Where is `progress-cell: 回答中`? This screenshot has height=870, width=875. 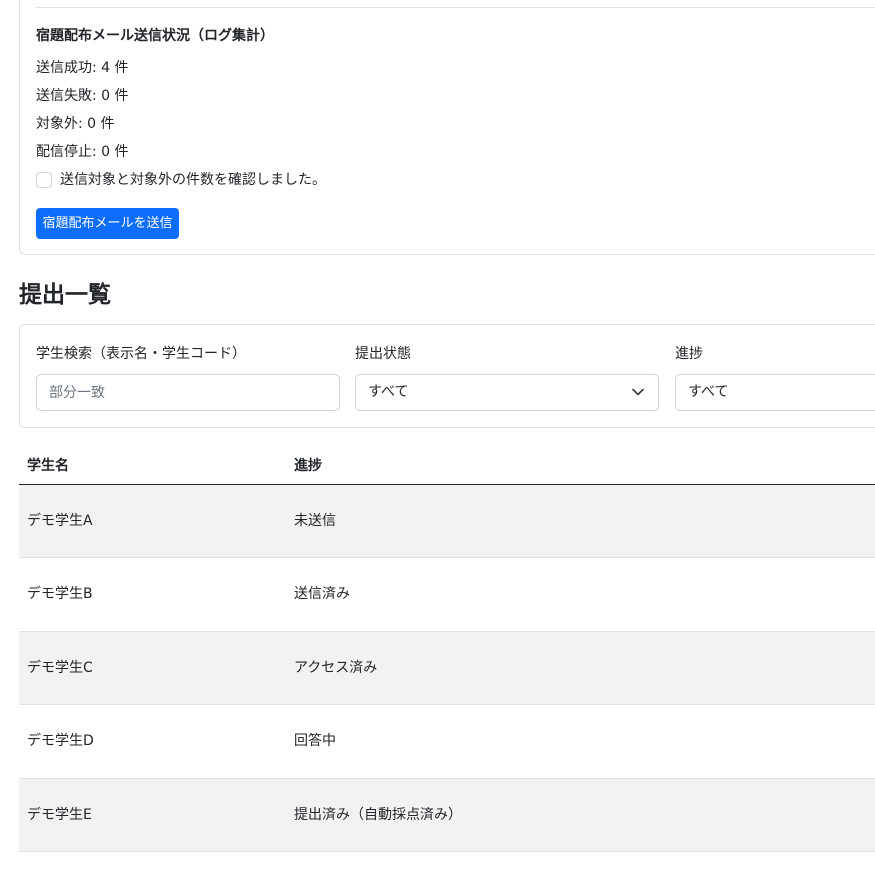 progress-cell: 回答中 is located at coordinates (315, 741).